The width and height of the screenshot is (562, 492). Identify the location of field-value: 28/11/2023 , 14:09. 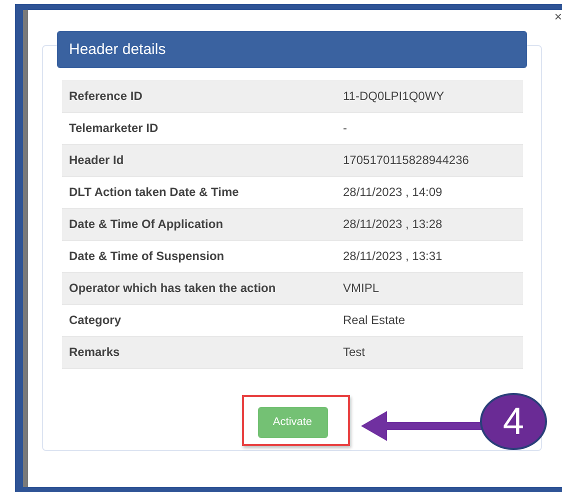
(429, 192).